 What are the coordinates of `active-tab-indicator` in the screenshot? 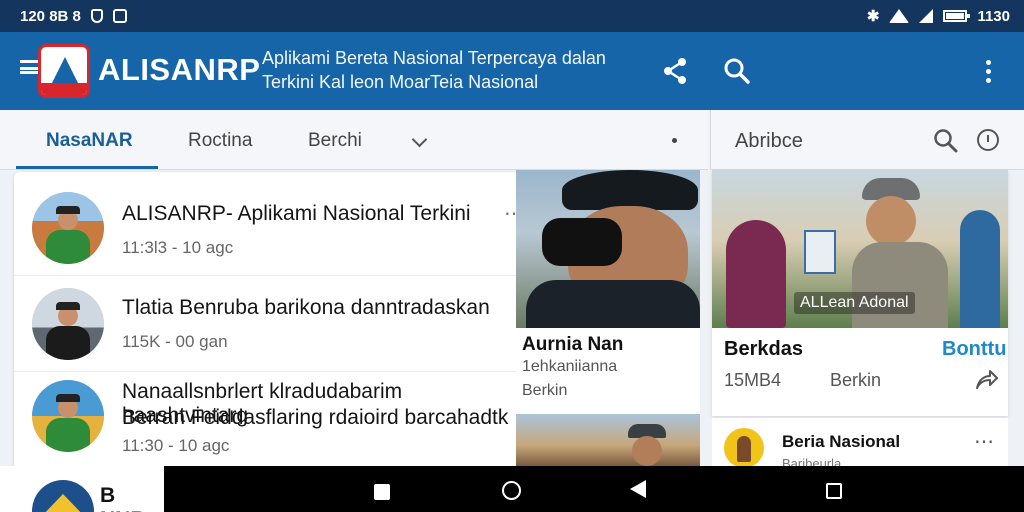 It's located at (87, 167).